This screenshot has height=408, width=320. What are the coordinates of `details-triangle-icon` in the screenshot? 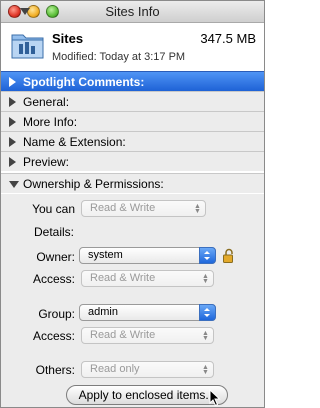 It's located at (25, 11).